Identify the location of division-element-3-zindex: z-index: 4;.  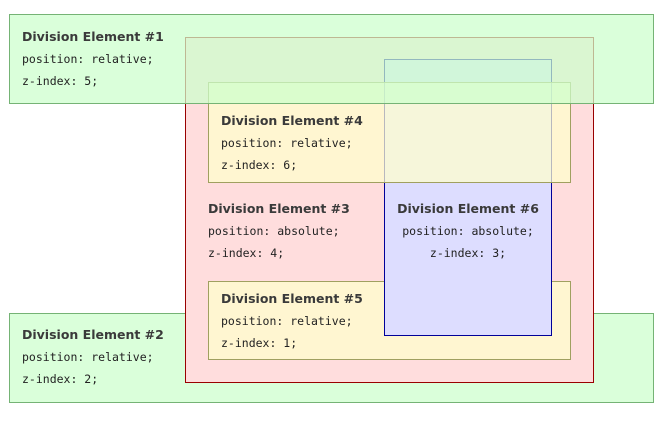
(246, 253).